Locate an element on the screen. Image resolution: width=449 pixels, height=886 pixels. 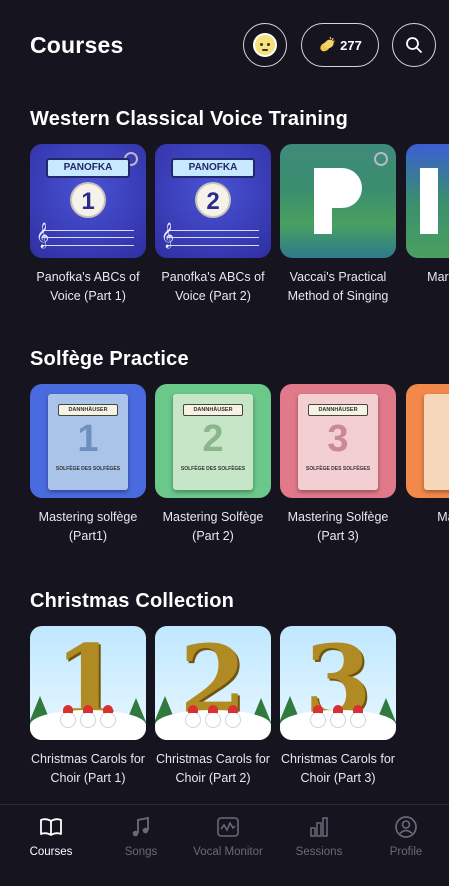
tabbar-divider is located at coordinates (224, 804).